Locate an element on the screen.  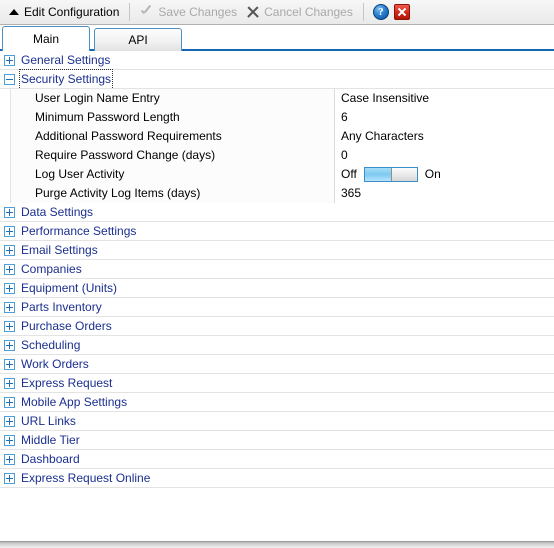
setting-value-cell: 365 is located at coordinates (444, 193).